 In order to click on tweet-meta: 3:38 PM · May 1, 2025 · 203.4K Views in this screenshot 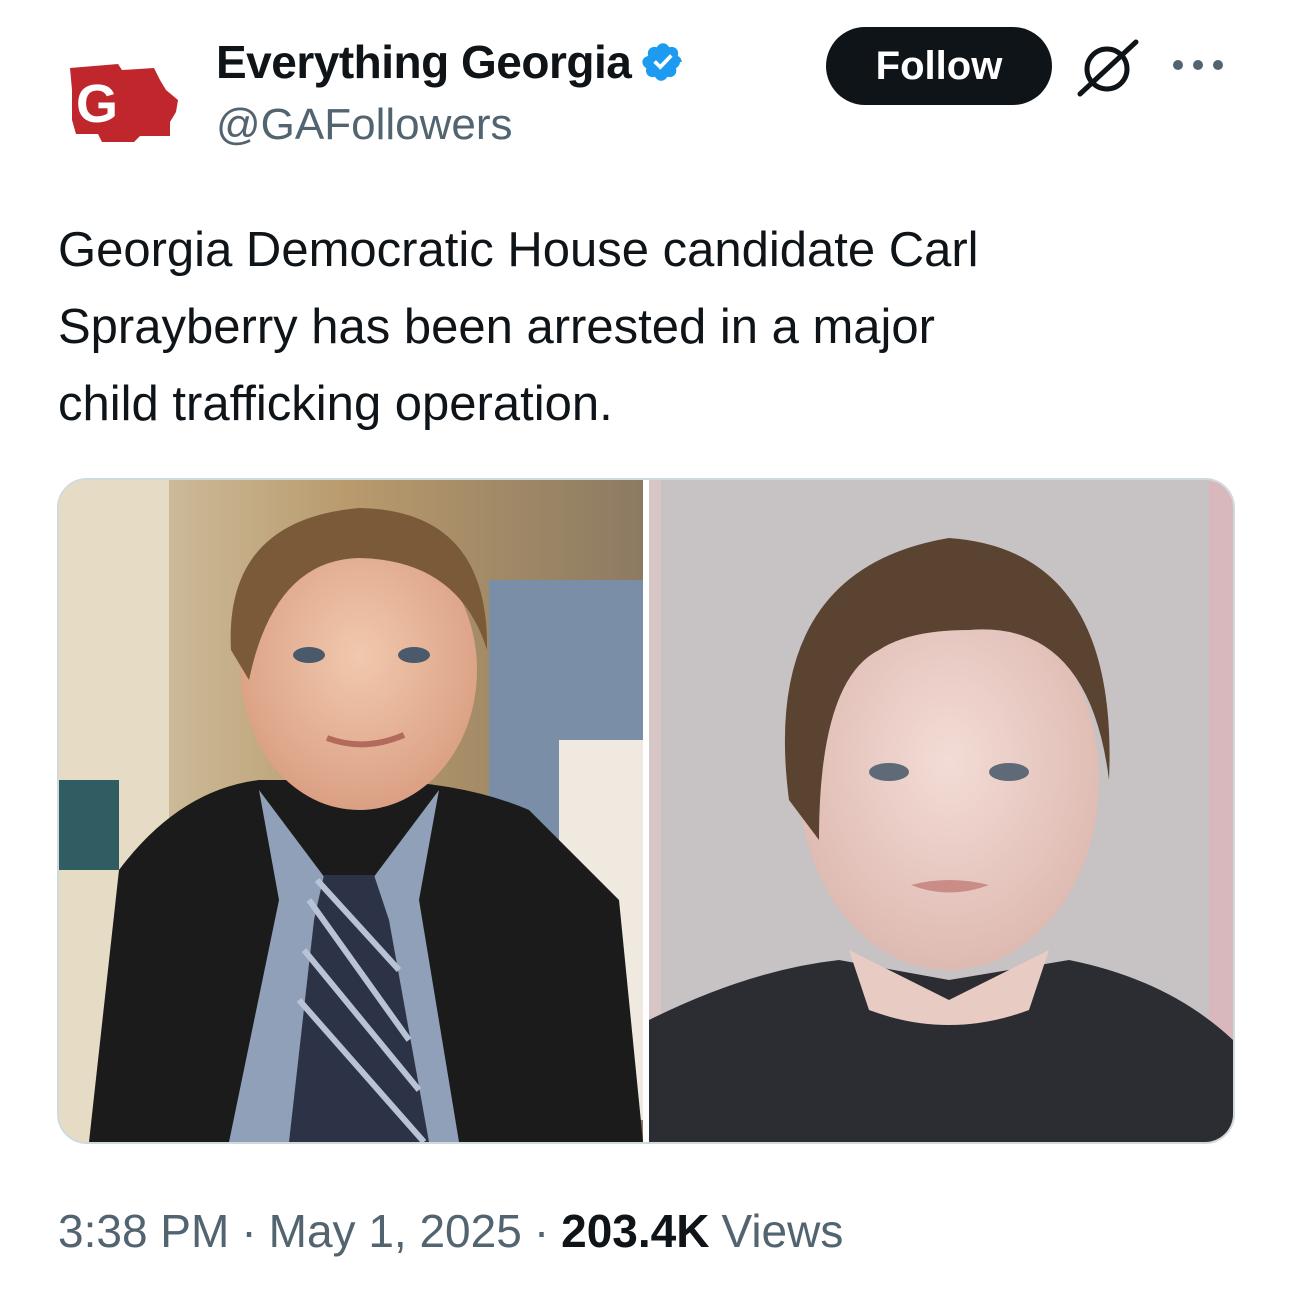, I will do `click(450, 1231)`.